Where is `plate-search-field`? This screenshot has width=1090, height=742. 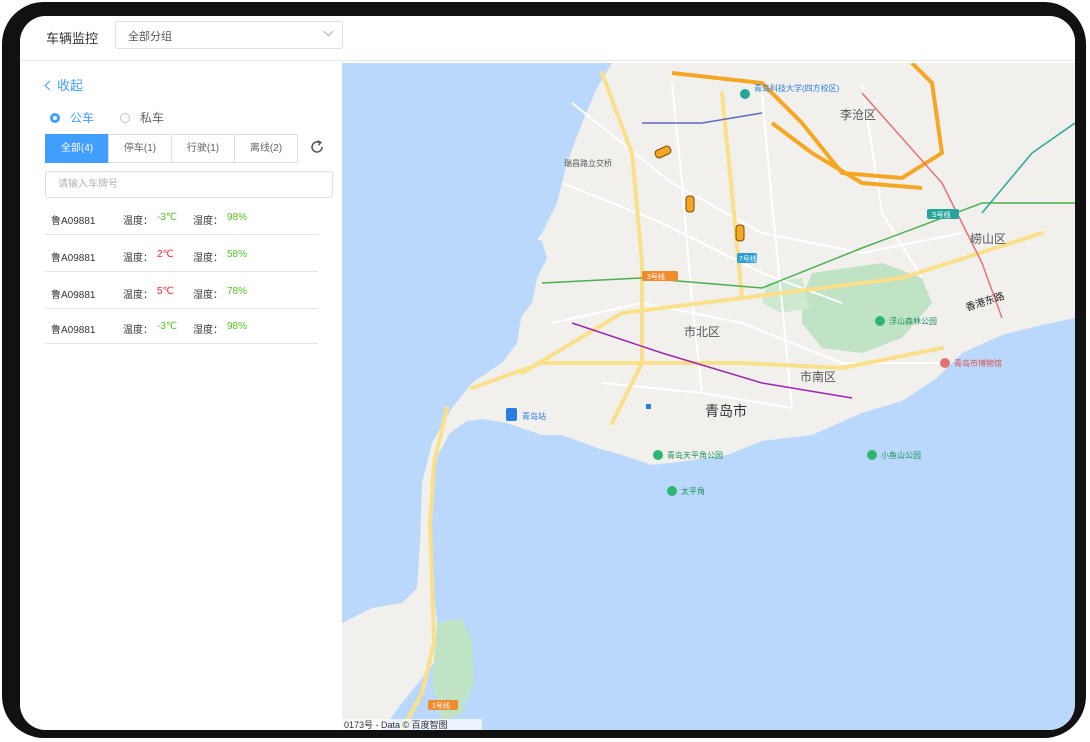 plate-search-field is located at coordinates (189, 184).